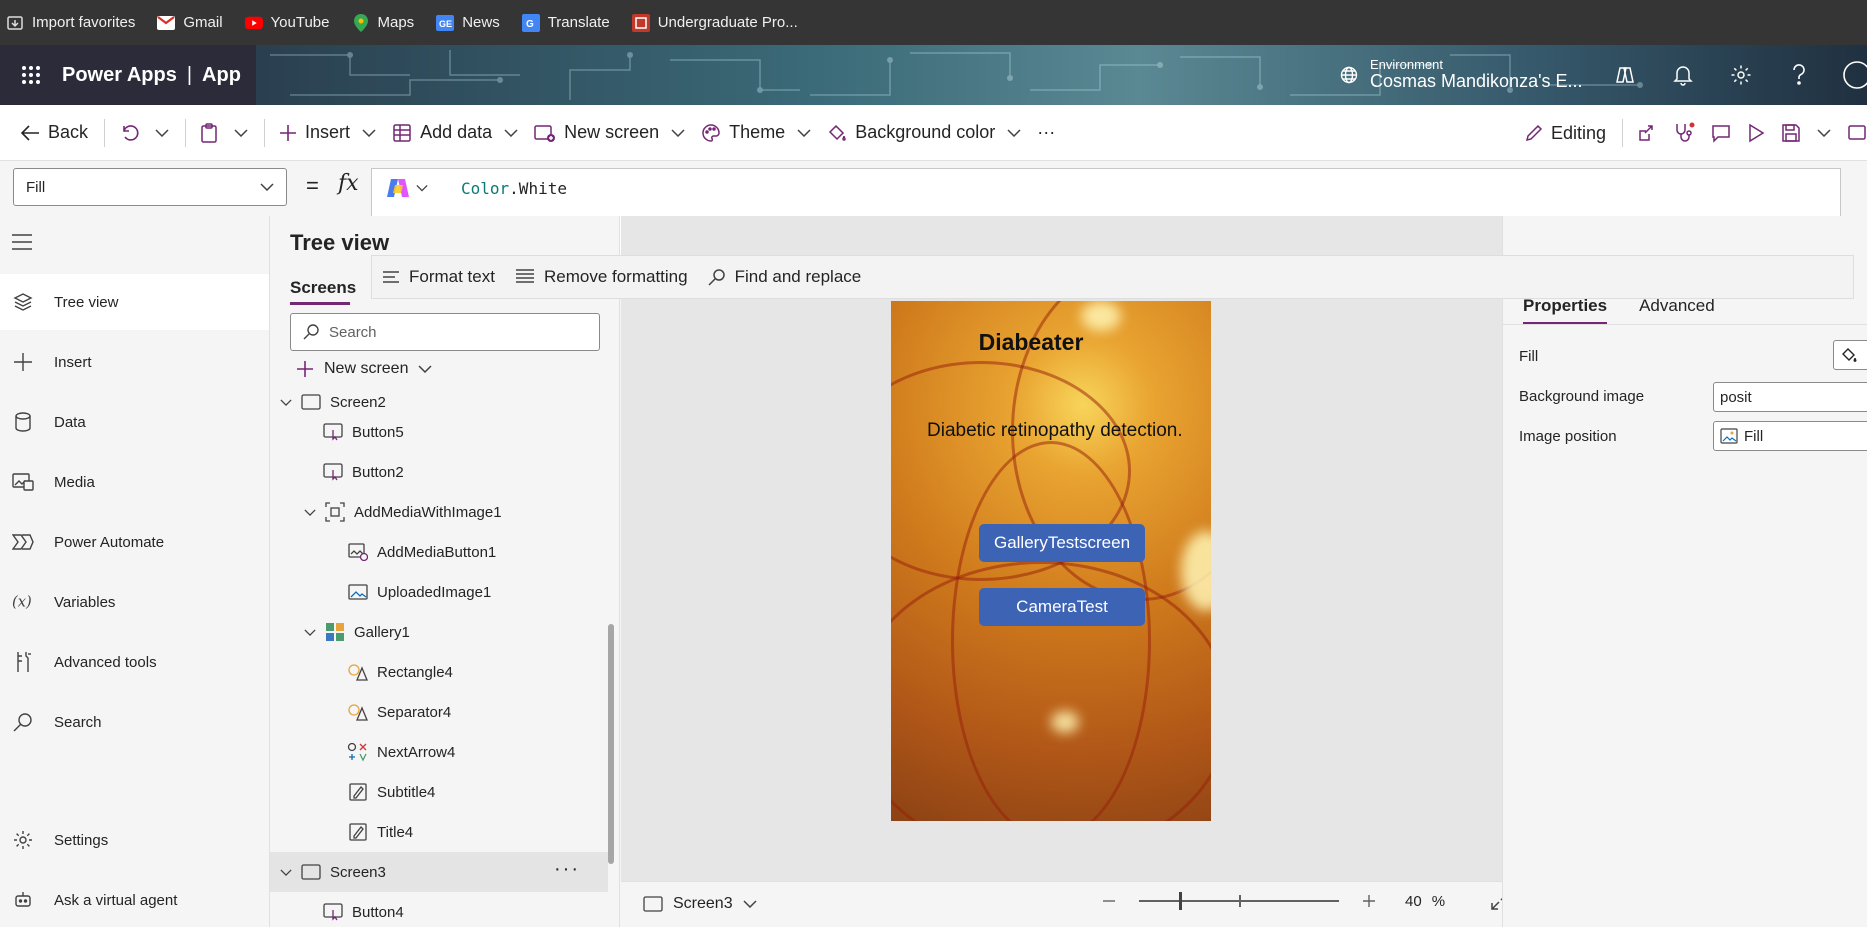 This screenshot has width=1867, height=927. What do you see at coordinates (1791, 133) in the screenshot?
I see `save-button` at bounding box center [1791, 133].